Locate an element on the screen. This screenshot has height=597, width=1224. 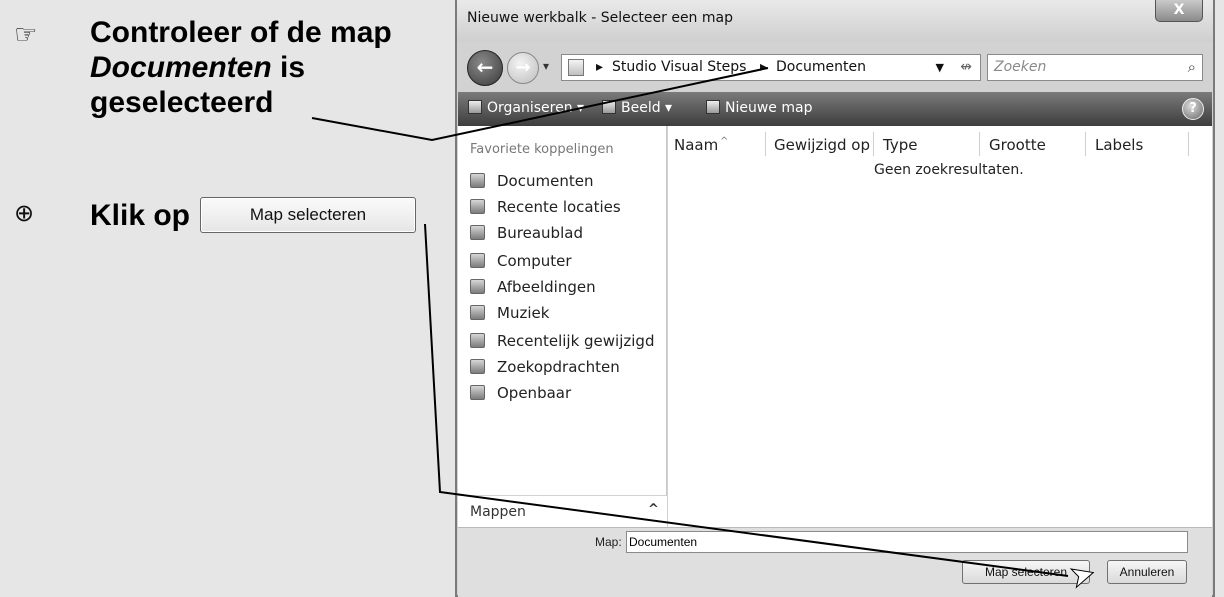
new-folder-label: Nieuwe map is located at coordinates (769, 108).